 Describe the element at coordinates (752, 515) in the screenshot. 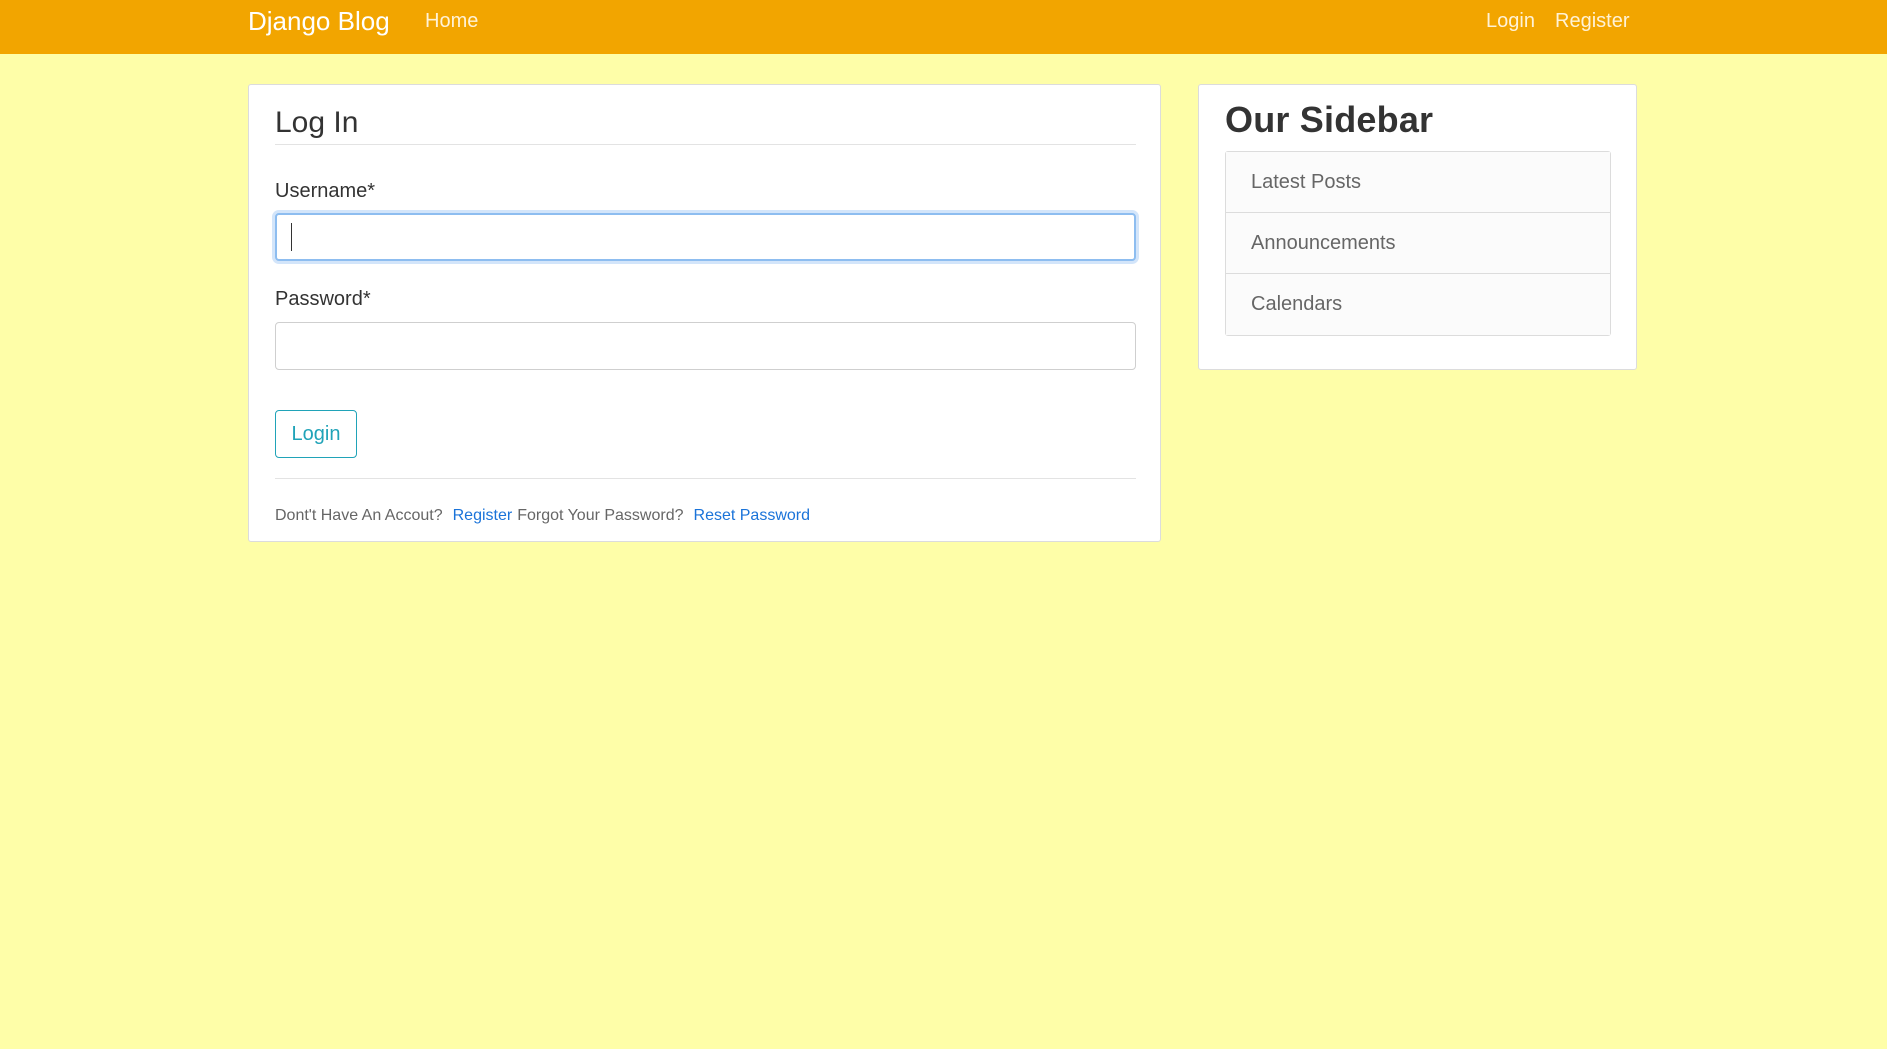

I see `reset-password-link: Reset Password` at that location.